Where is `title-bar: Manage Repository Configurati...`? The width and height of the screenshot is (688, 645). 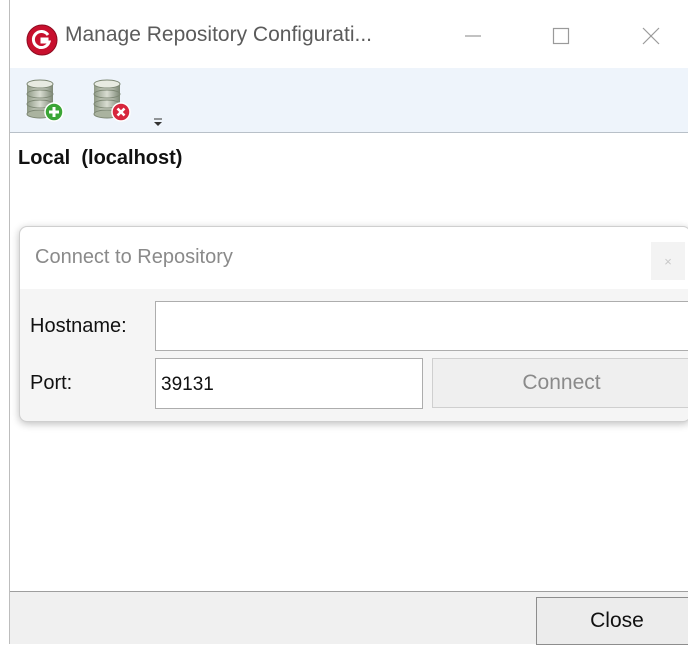
title-bar: Manage Repository Configurati... is located at coordinates (349, 34).